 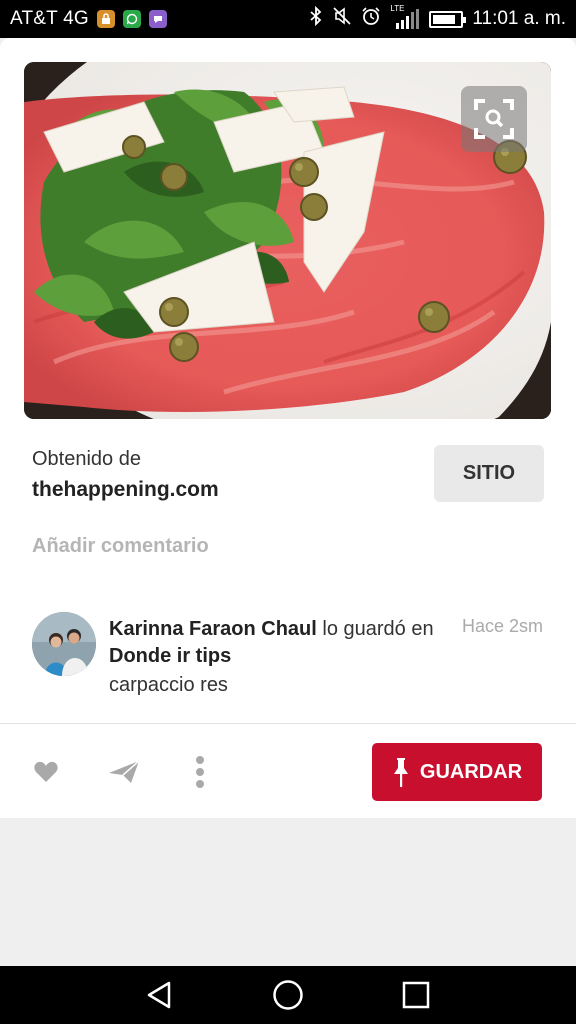 I want to click on battery-icon, so click(x=448, y=19).